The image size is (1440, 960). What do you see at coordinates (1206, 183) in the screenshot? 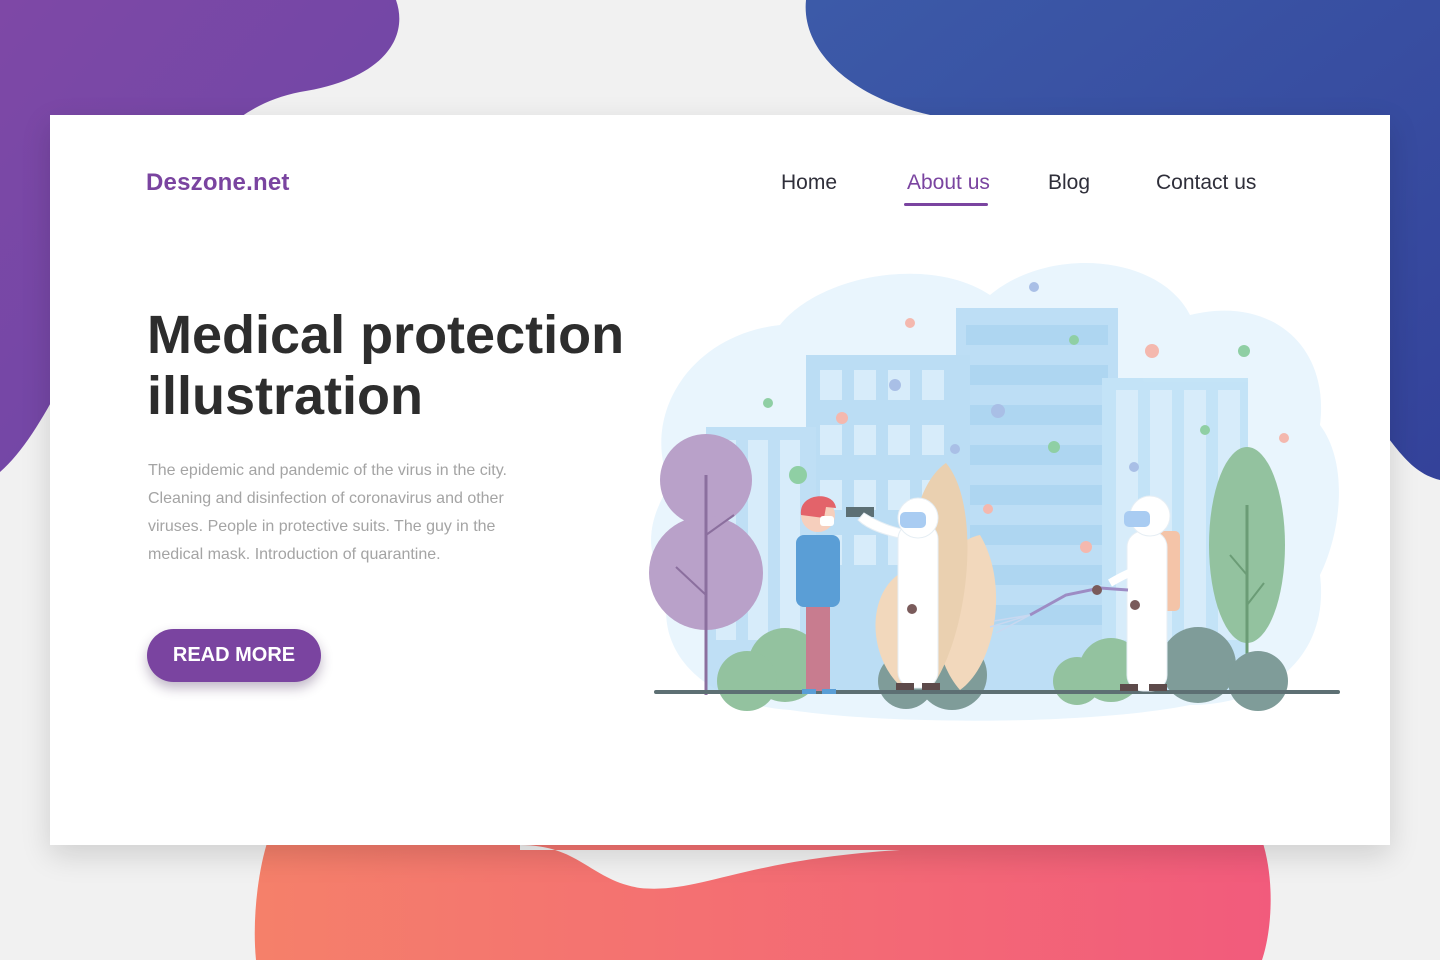
I see `nav-item-contact-us: Contact us` at bounding box center [1206, 183].